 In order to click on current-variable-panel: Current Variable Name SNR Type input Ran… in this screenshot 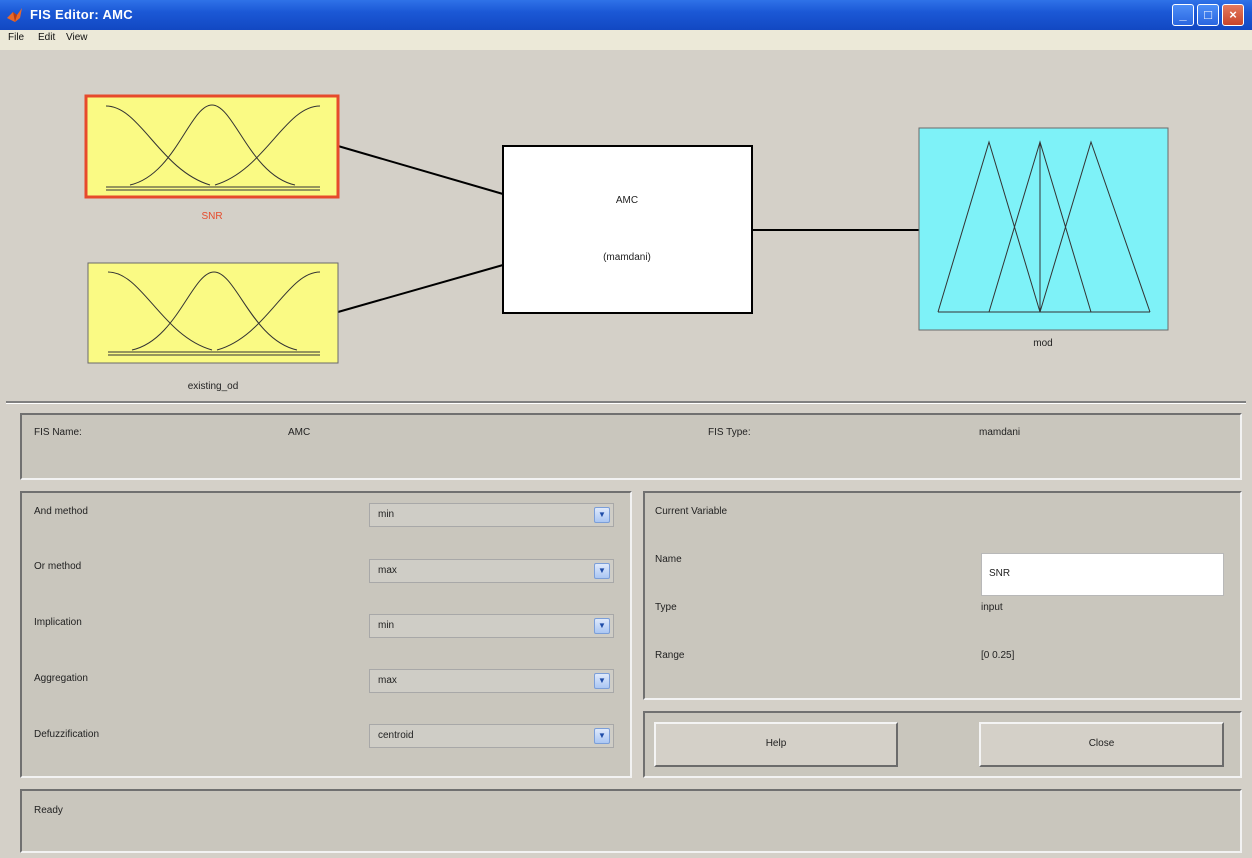, I will do `click(942, 595)`.